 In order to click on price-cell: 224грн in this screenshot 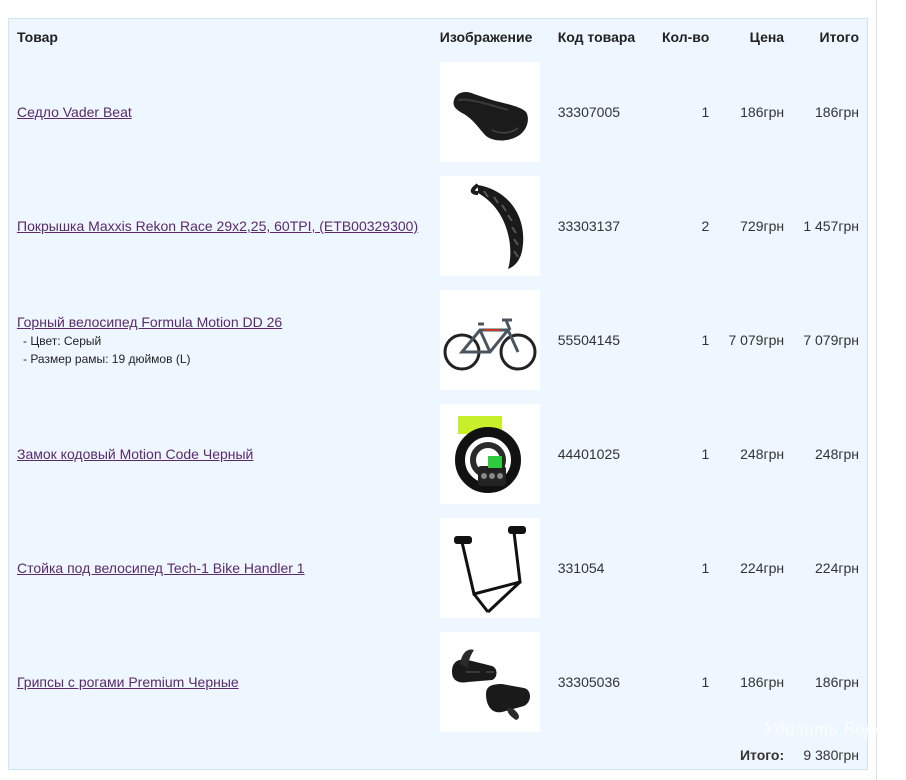, I will do `click(762, 568)`.